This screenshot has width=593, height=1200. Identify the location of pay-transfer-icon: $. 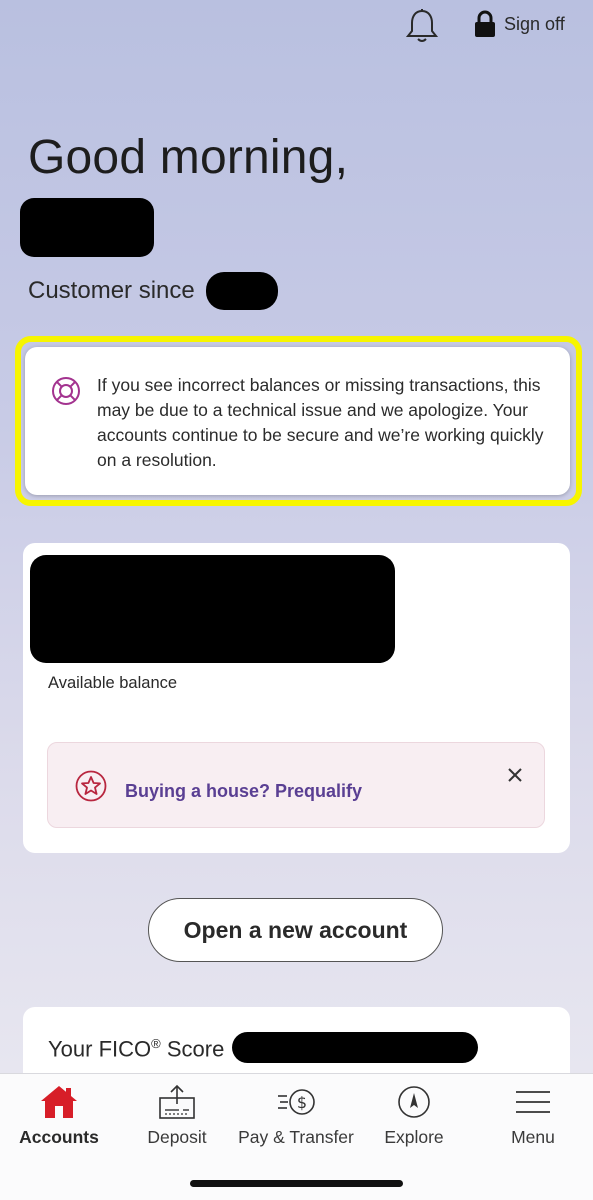
(296, 1102).